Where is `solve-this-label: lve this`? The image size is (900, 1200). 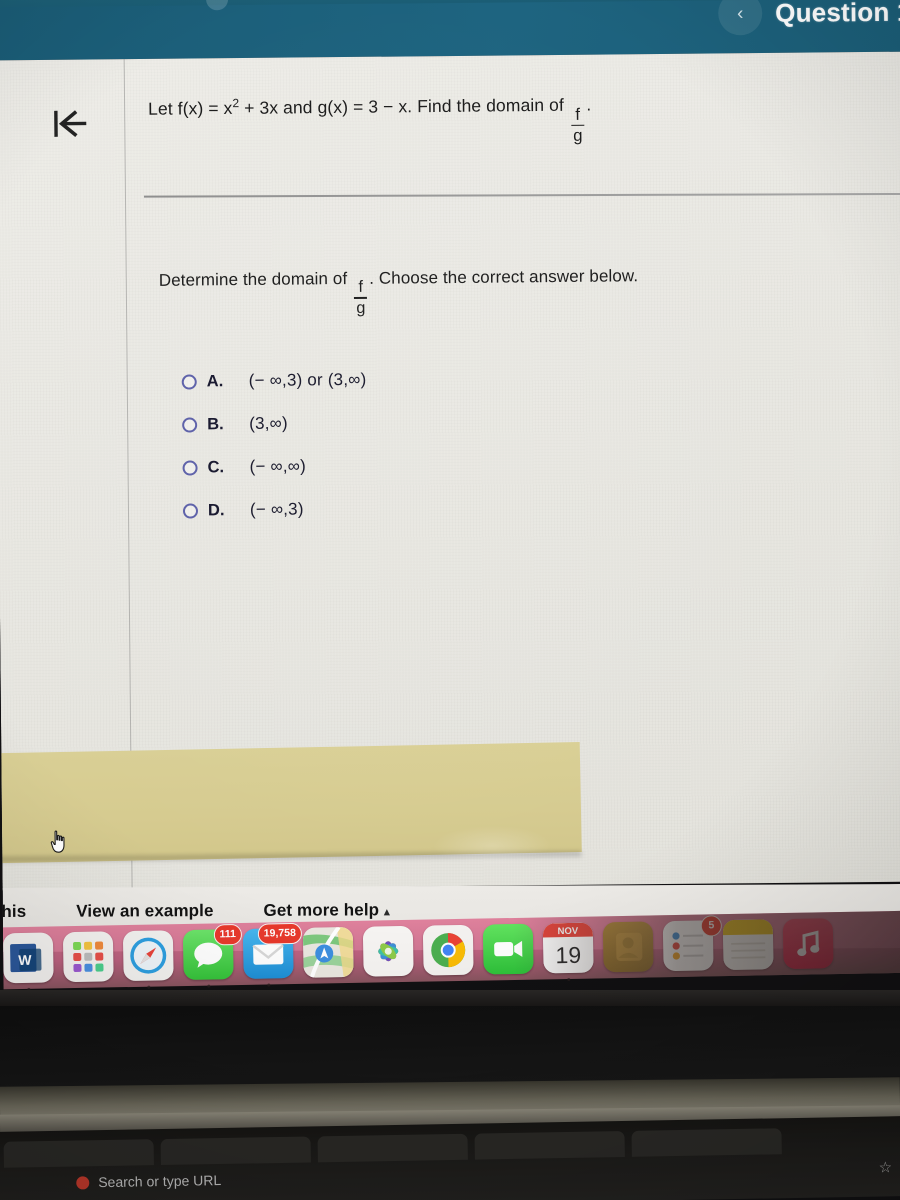
solve-this-label: lve this is located at coordinates (13, 911).